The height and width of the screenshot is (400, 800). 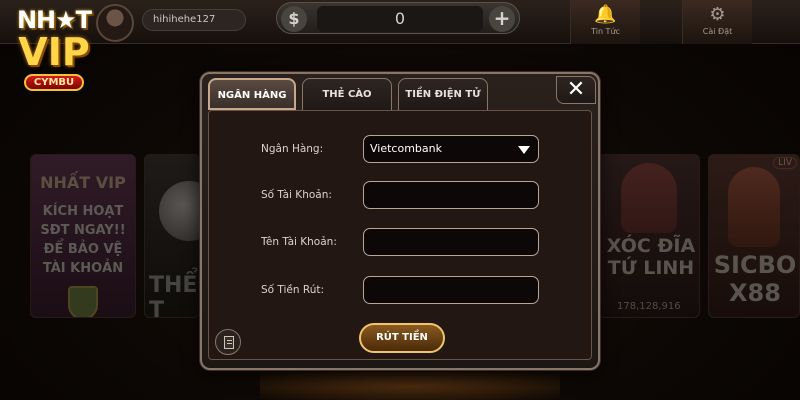 I want to click on deposit-plus-button: +, so click(x=502, y=19).